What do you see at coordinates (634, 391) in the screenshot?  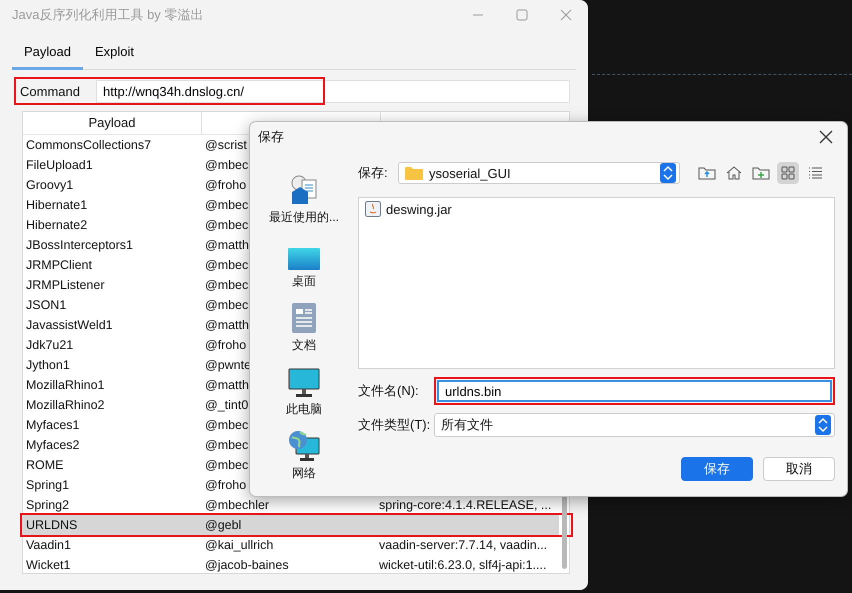 I see `file-name-field: urldns.bin` at bounding box center [634, 391].